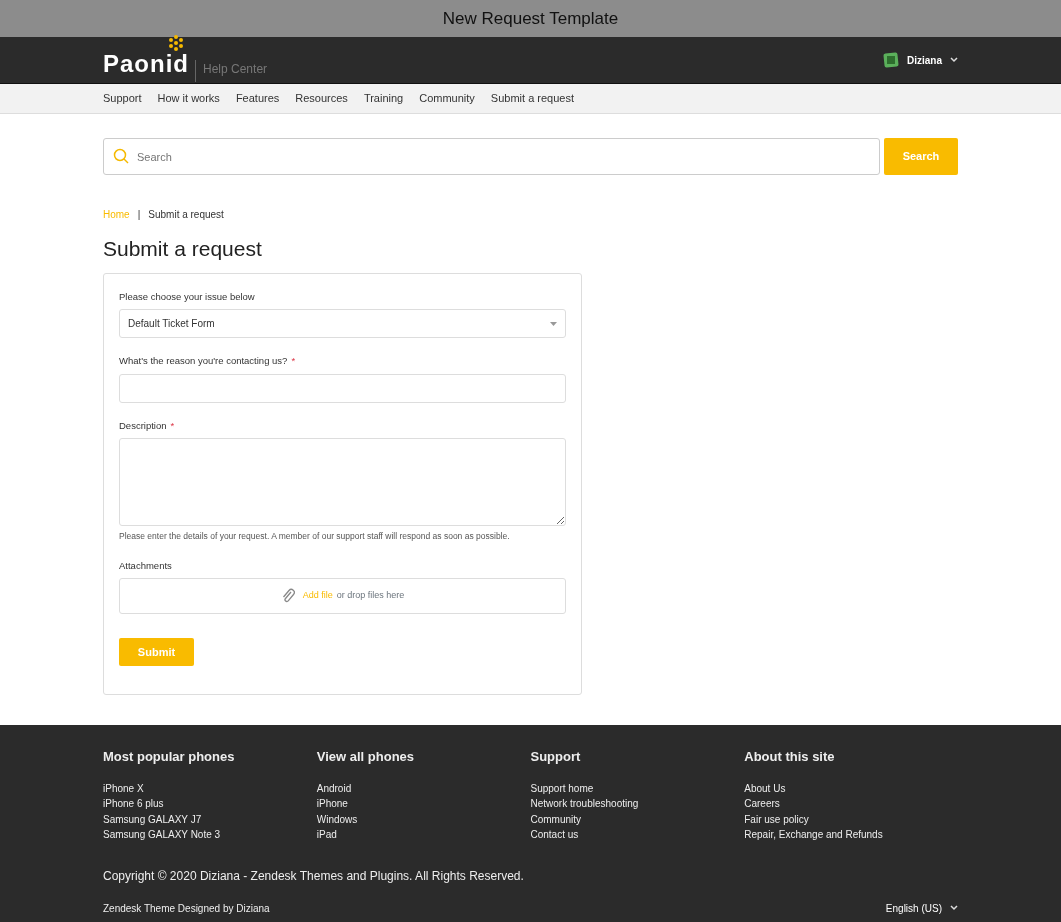 This screenshot has height=922, width=1061. I want to click on footer-link: Network troubleshooting, so click(584, 804).